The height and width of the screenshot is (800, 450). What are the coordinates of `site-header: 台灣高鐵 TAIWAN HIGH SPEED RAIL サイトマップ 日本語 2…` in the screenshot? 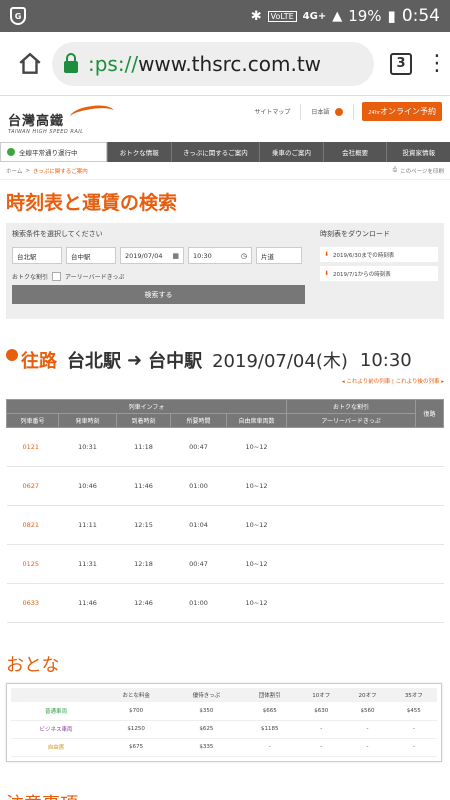 It's located at (225, 119).